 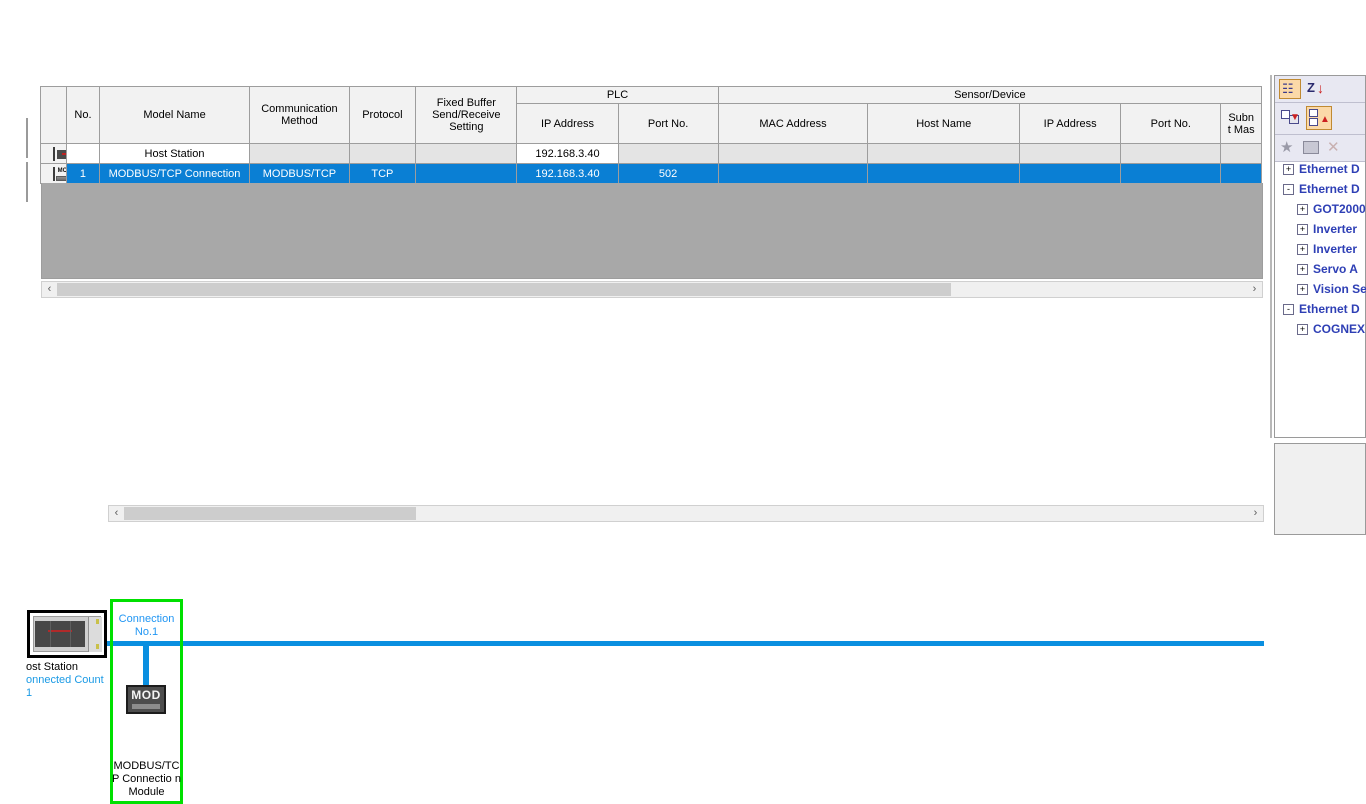 I want to click on panel-splitter-upper, so click(x=27, y=138).